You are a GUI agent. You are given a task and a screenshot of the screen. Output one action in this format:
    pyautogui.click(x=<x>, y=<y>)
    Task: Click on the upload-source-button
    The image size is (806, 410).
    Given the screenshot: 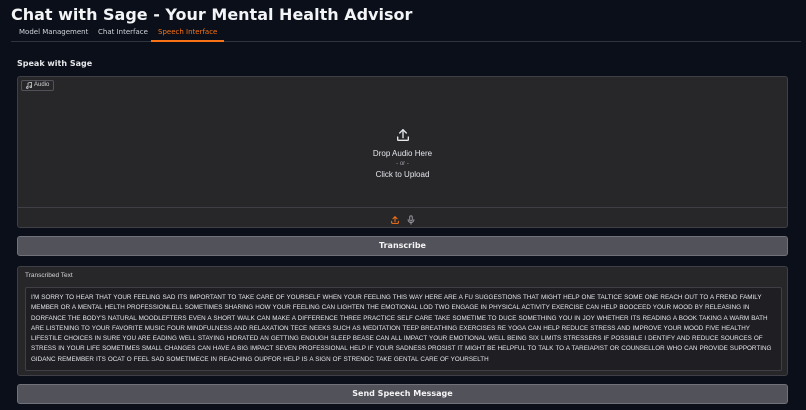 What is the action you would take?
    pyautogui.click(x=395, y=218)
    